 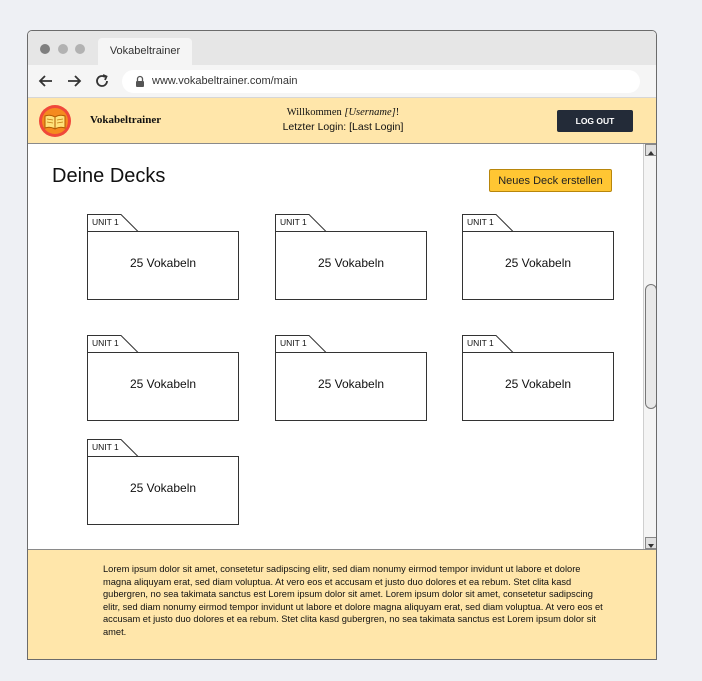 I want to click on reload-icon, so click(x=102, y=81).